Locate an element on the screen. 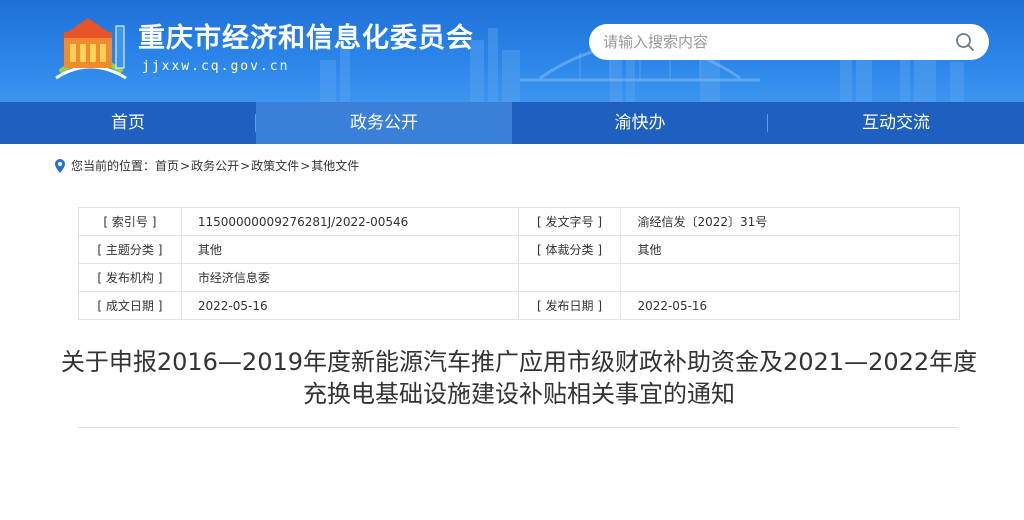  topic-category-value: 其他 is located at coordinates (349, 249).